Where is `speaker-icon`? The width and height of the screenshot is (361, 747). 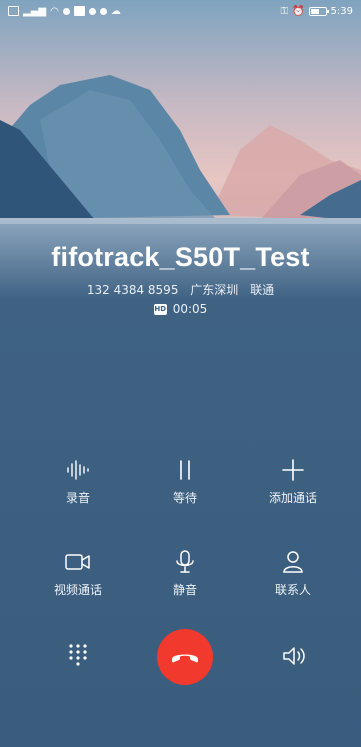 speaker-icon is located at coordinates (294, 656).